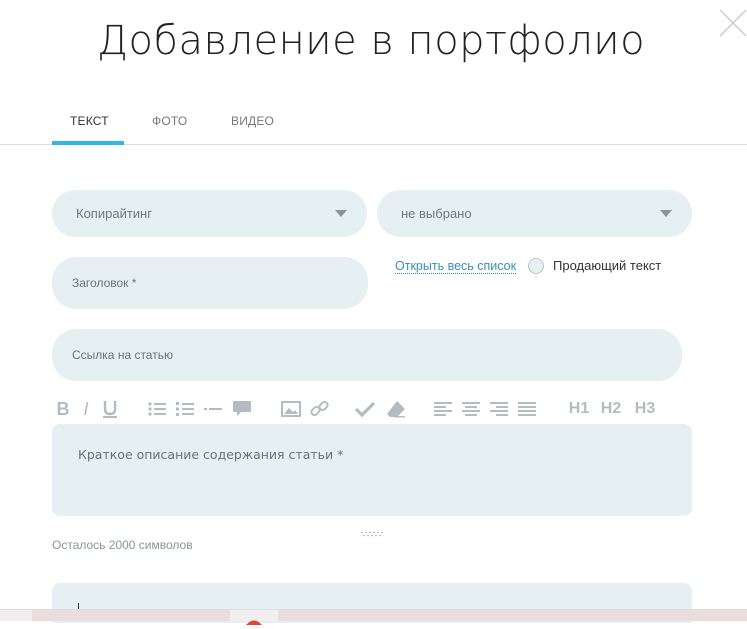 The height and width of the screenshot is (629, 747). Describe the element at coordinates (536, 266) in the screenshot. I see `selling-text-checkbox` at that location.